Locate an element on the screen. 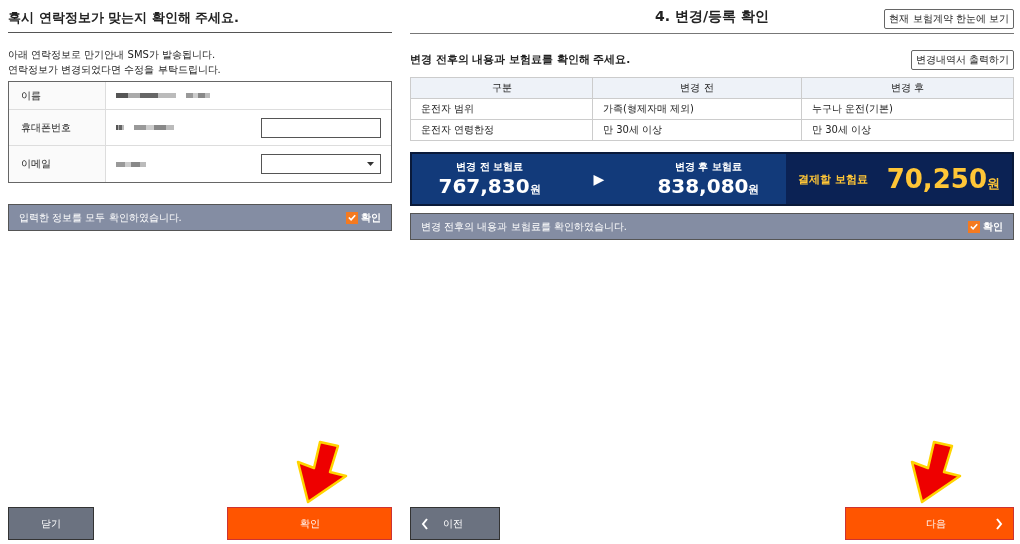  payment-amount: 70,250원 is located at coordinates (943, 179).